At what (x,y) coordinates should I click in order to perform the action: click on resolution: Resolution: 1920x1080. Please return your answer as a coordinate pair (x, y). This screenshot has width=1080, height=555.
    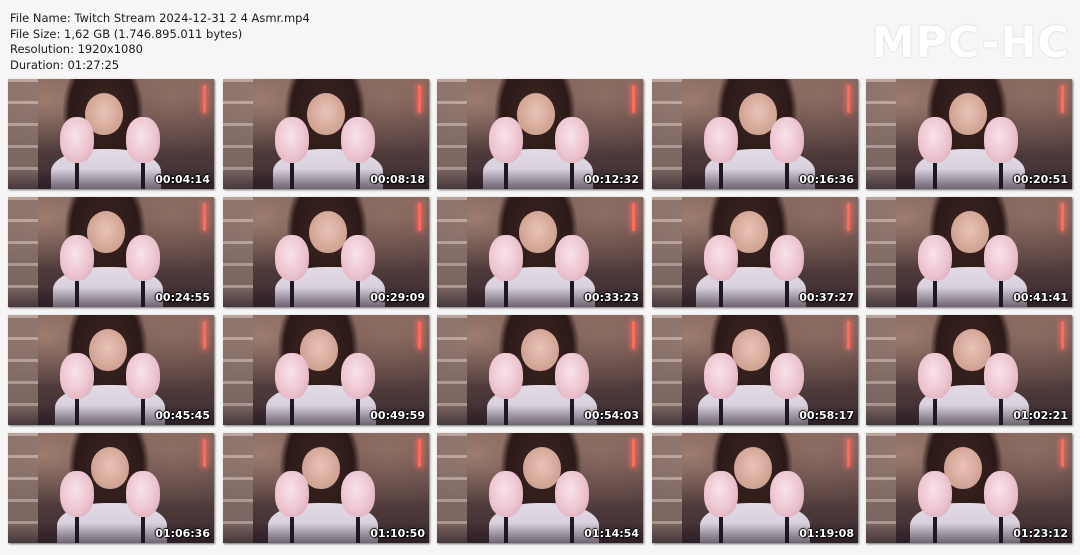
    Looking at the image, I should click on (76, 49).